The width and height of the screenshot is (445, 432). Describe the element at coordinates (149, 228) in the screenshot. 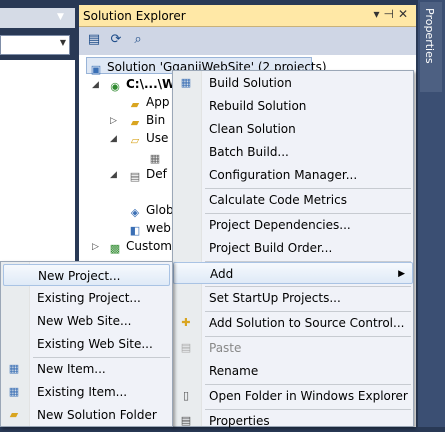

I see `tree-item-web-config: ◧ web` at that location.